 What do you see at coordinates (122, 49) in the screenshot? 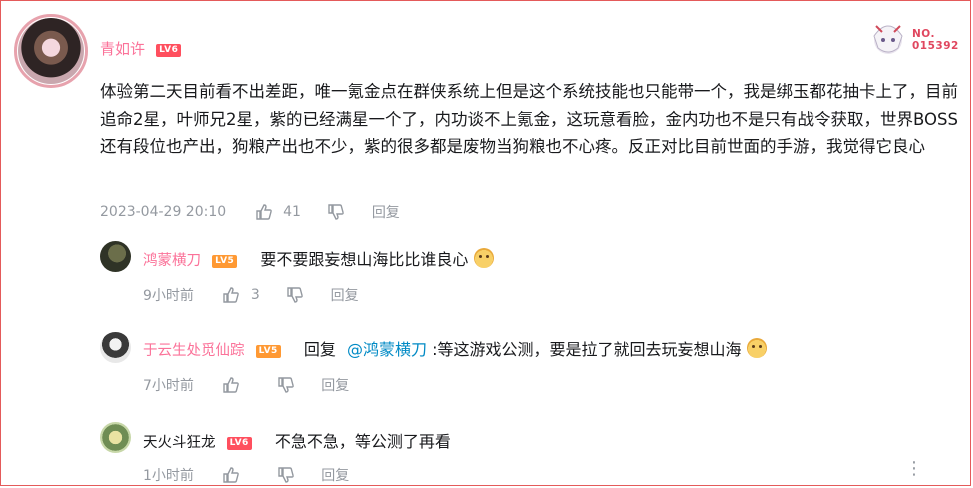
I see `username: 青如许` at bounding box center [122, 49].